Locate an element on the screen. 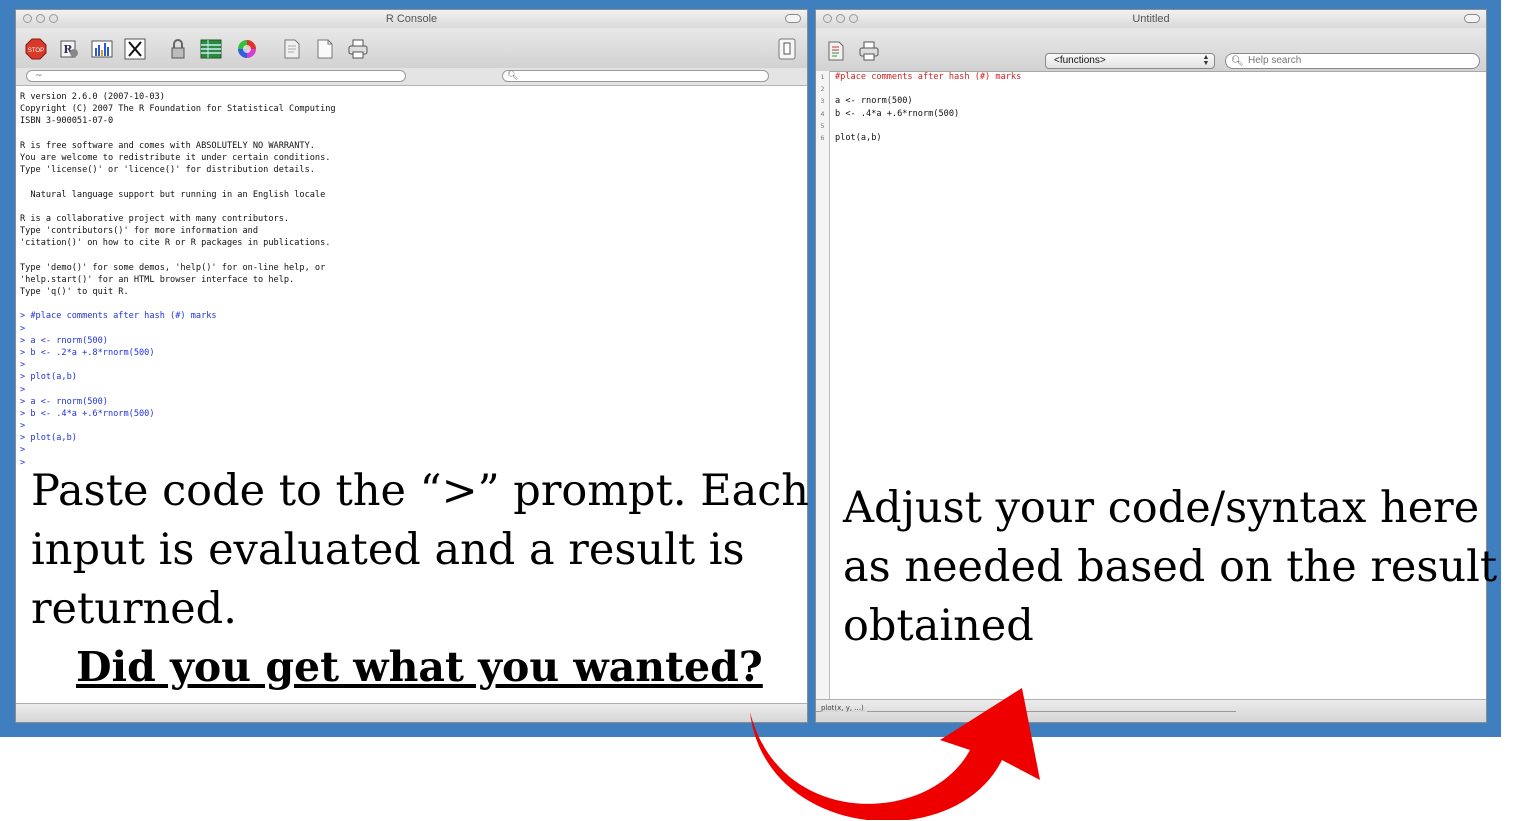 The height and width of the screenshot is (821, 1515). caption-line: Adjust your code/syntax here is located at coordinates (1161, 508).